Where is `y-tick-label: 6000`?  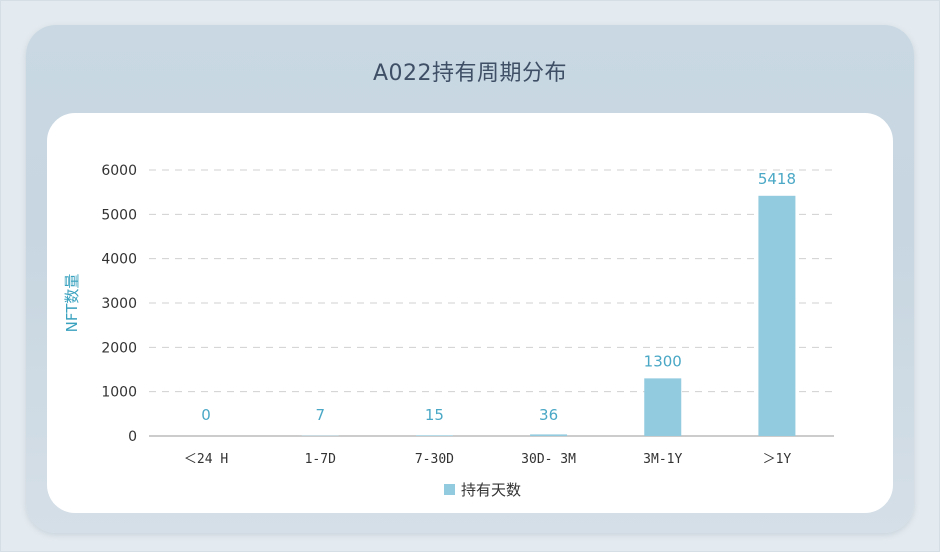 y-tick-label: 6000 is located at coordinates (119, 171).